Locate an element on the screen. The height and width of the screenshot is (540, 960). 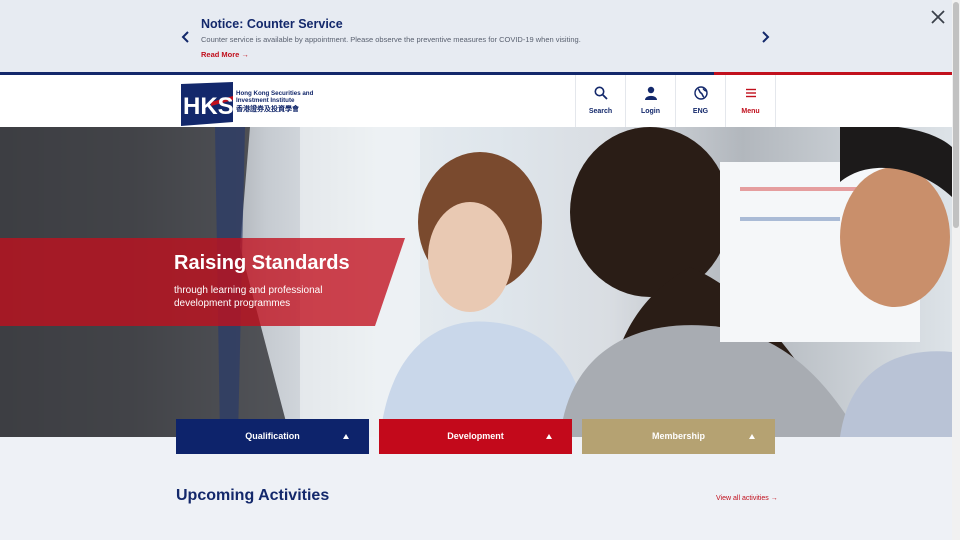
page-scrollbar is located at coordinates (956, 270).